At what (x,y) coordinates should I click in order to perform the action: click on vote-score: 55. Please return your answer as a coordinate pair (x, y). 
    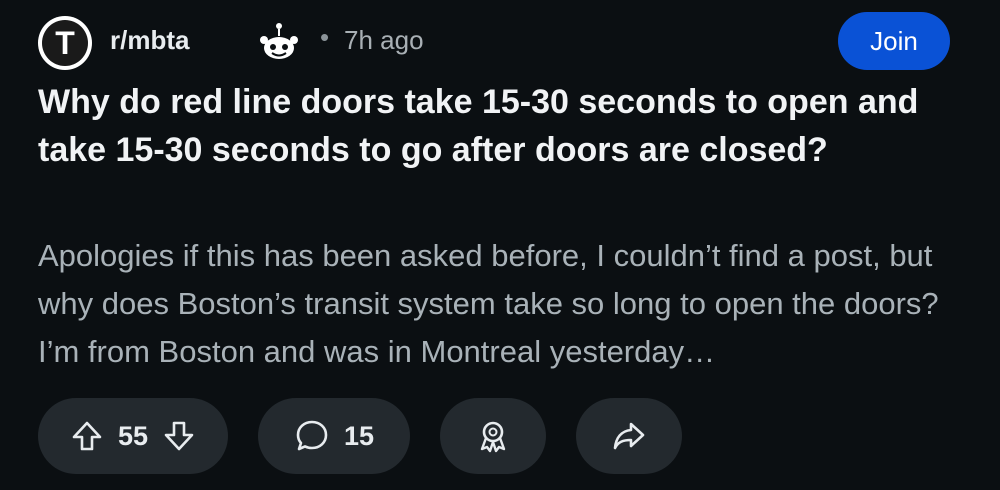
    Looking at the image, I should click on (133, 435).